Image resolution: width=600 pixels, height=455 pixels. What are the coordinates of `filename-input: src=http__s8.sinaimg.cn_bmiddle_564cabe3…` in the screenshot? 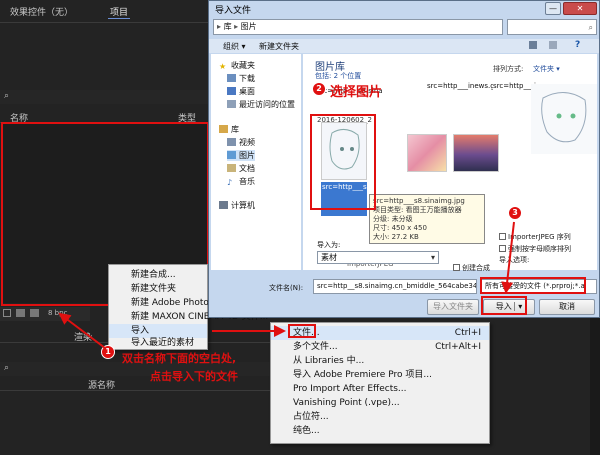 It's located at (395, 286).